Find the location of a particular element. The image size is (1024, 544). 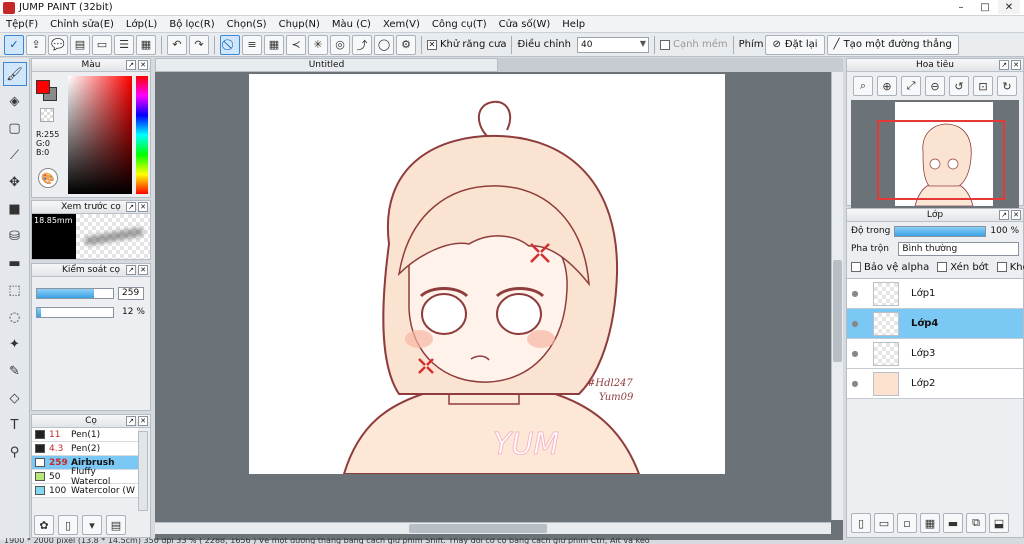

brush-list-scrollbar is located at coordinates (143, 471).